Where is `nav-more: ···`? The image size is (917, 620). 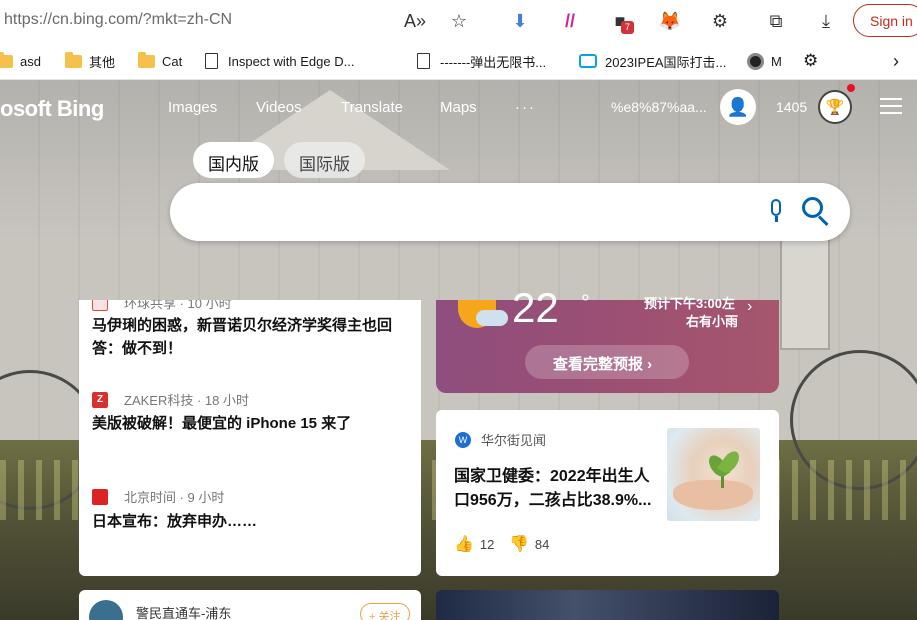 nav-more: ··· is located at coordinates (525, 107).